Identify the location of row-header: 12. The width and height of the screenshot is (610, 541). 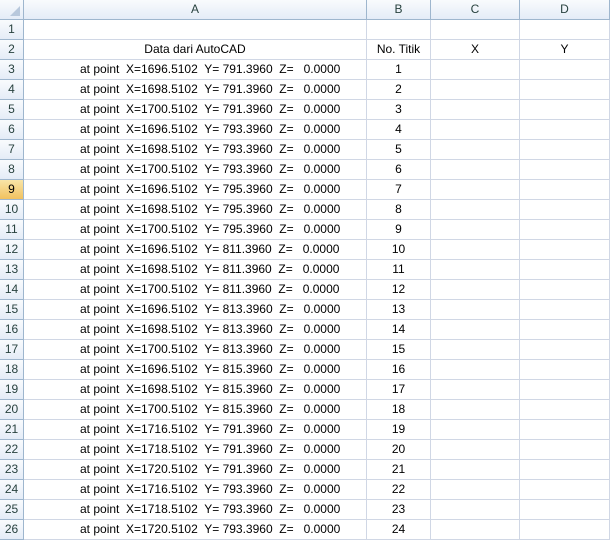
(12, 250).